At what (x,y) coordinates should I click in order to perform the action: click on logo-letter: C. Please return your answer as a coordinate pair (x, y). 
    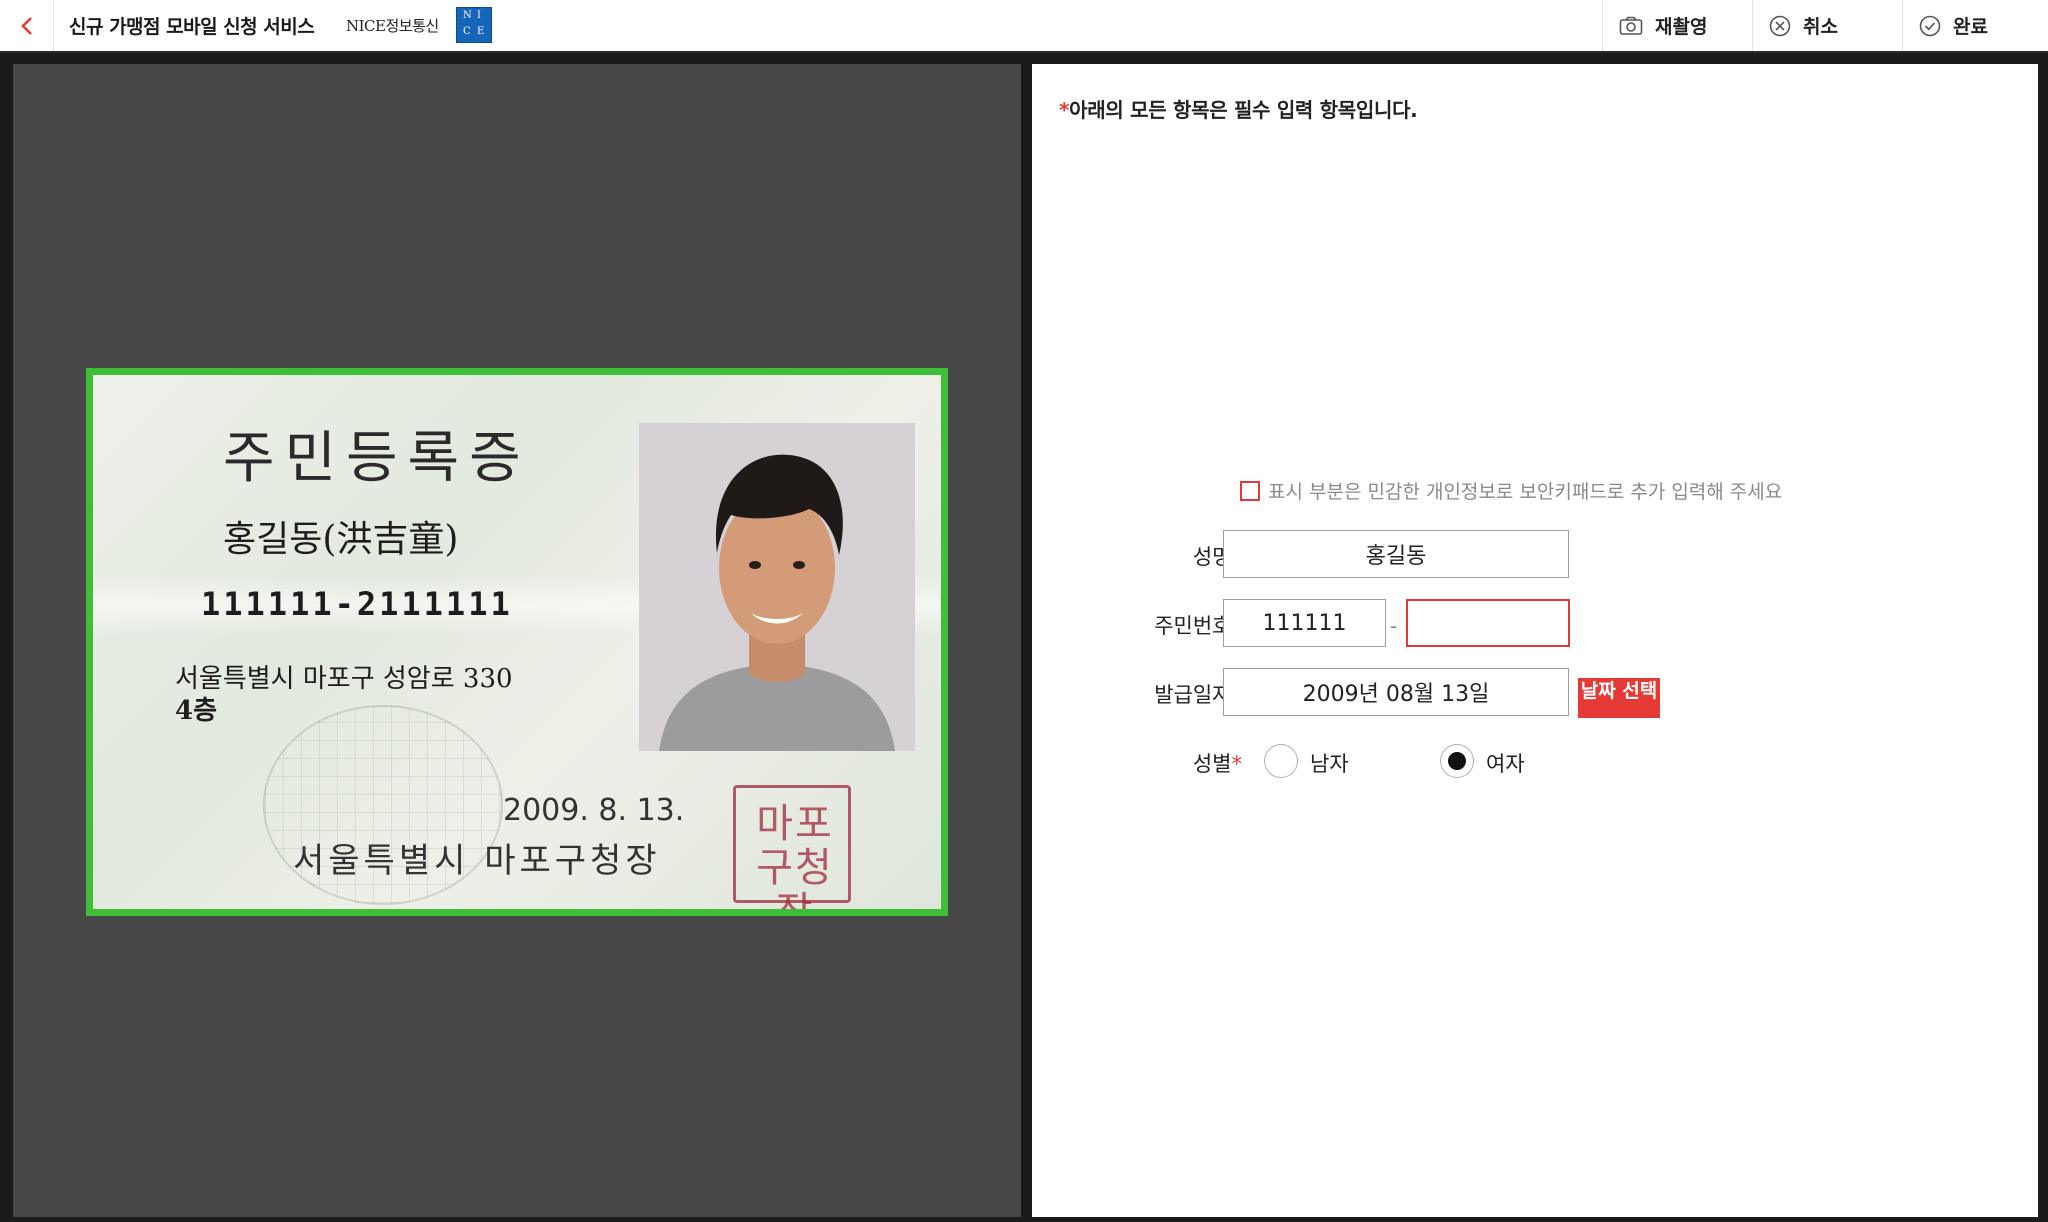
    Looking at the image, I should click on (467, 31).